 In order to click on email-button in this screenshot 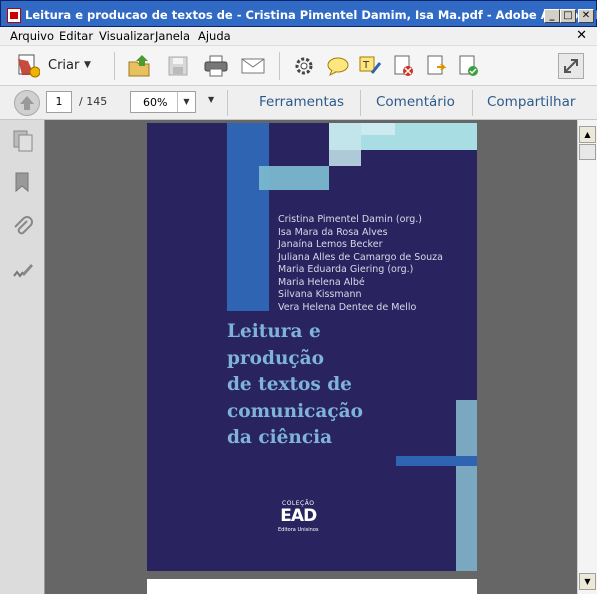, I will do `click(253, 66)`.